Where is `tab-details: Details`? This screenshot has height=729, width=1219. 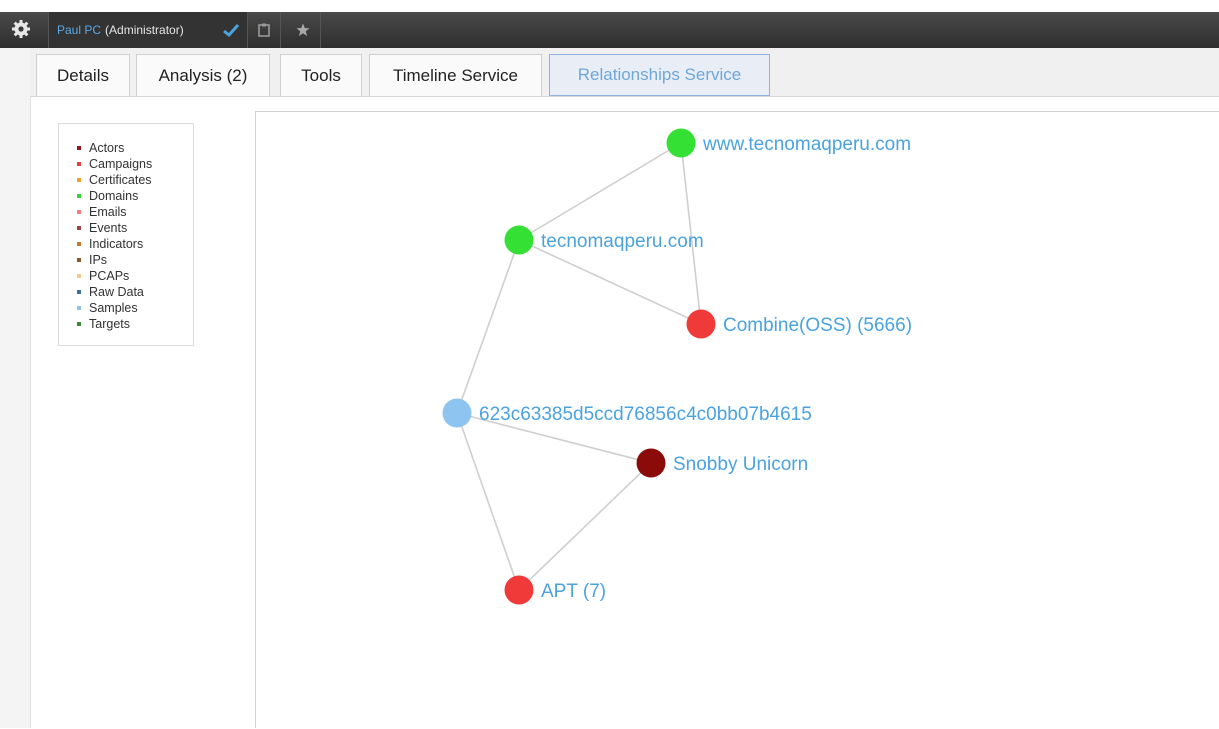
tab-details: Details is located at coordinates (83, 75).